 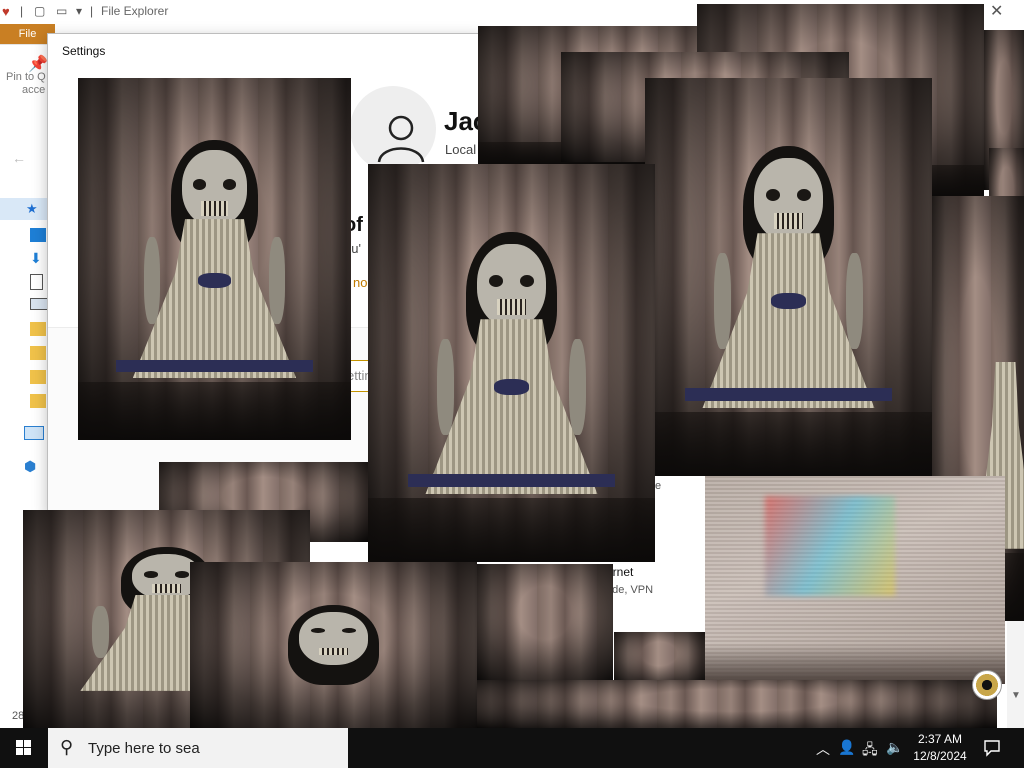 I want to click on windows-logo-icon, so click(x=23, y=747).